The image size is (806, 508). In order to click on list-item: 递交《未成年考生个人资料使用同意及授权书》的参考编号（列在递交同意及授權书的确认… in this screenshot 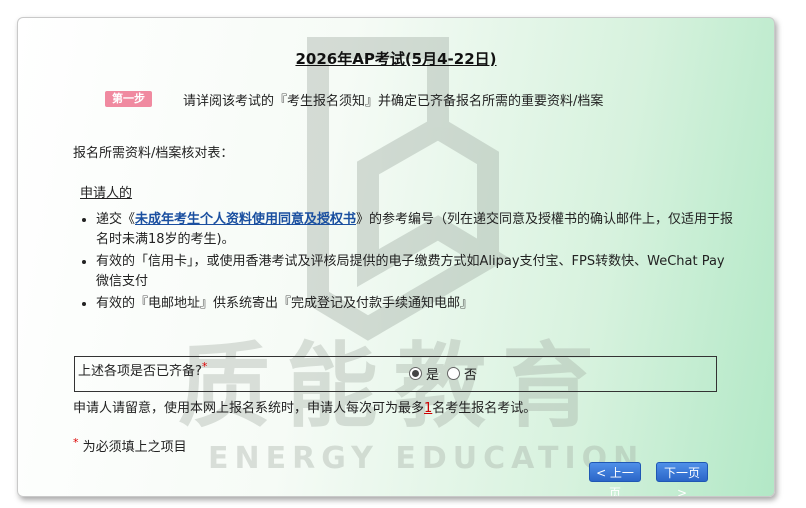, I will do `click(416, 230)`.